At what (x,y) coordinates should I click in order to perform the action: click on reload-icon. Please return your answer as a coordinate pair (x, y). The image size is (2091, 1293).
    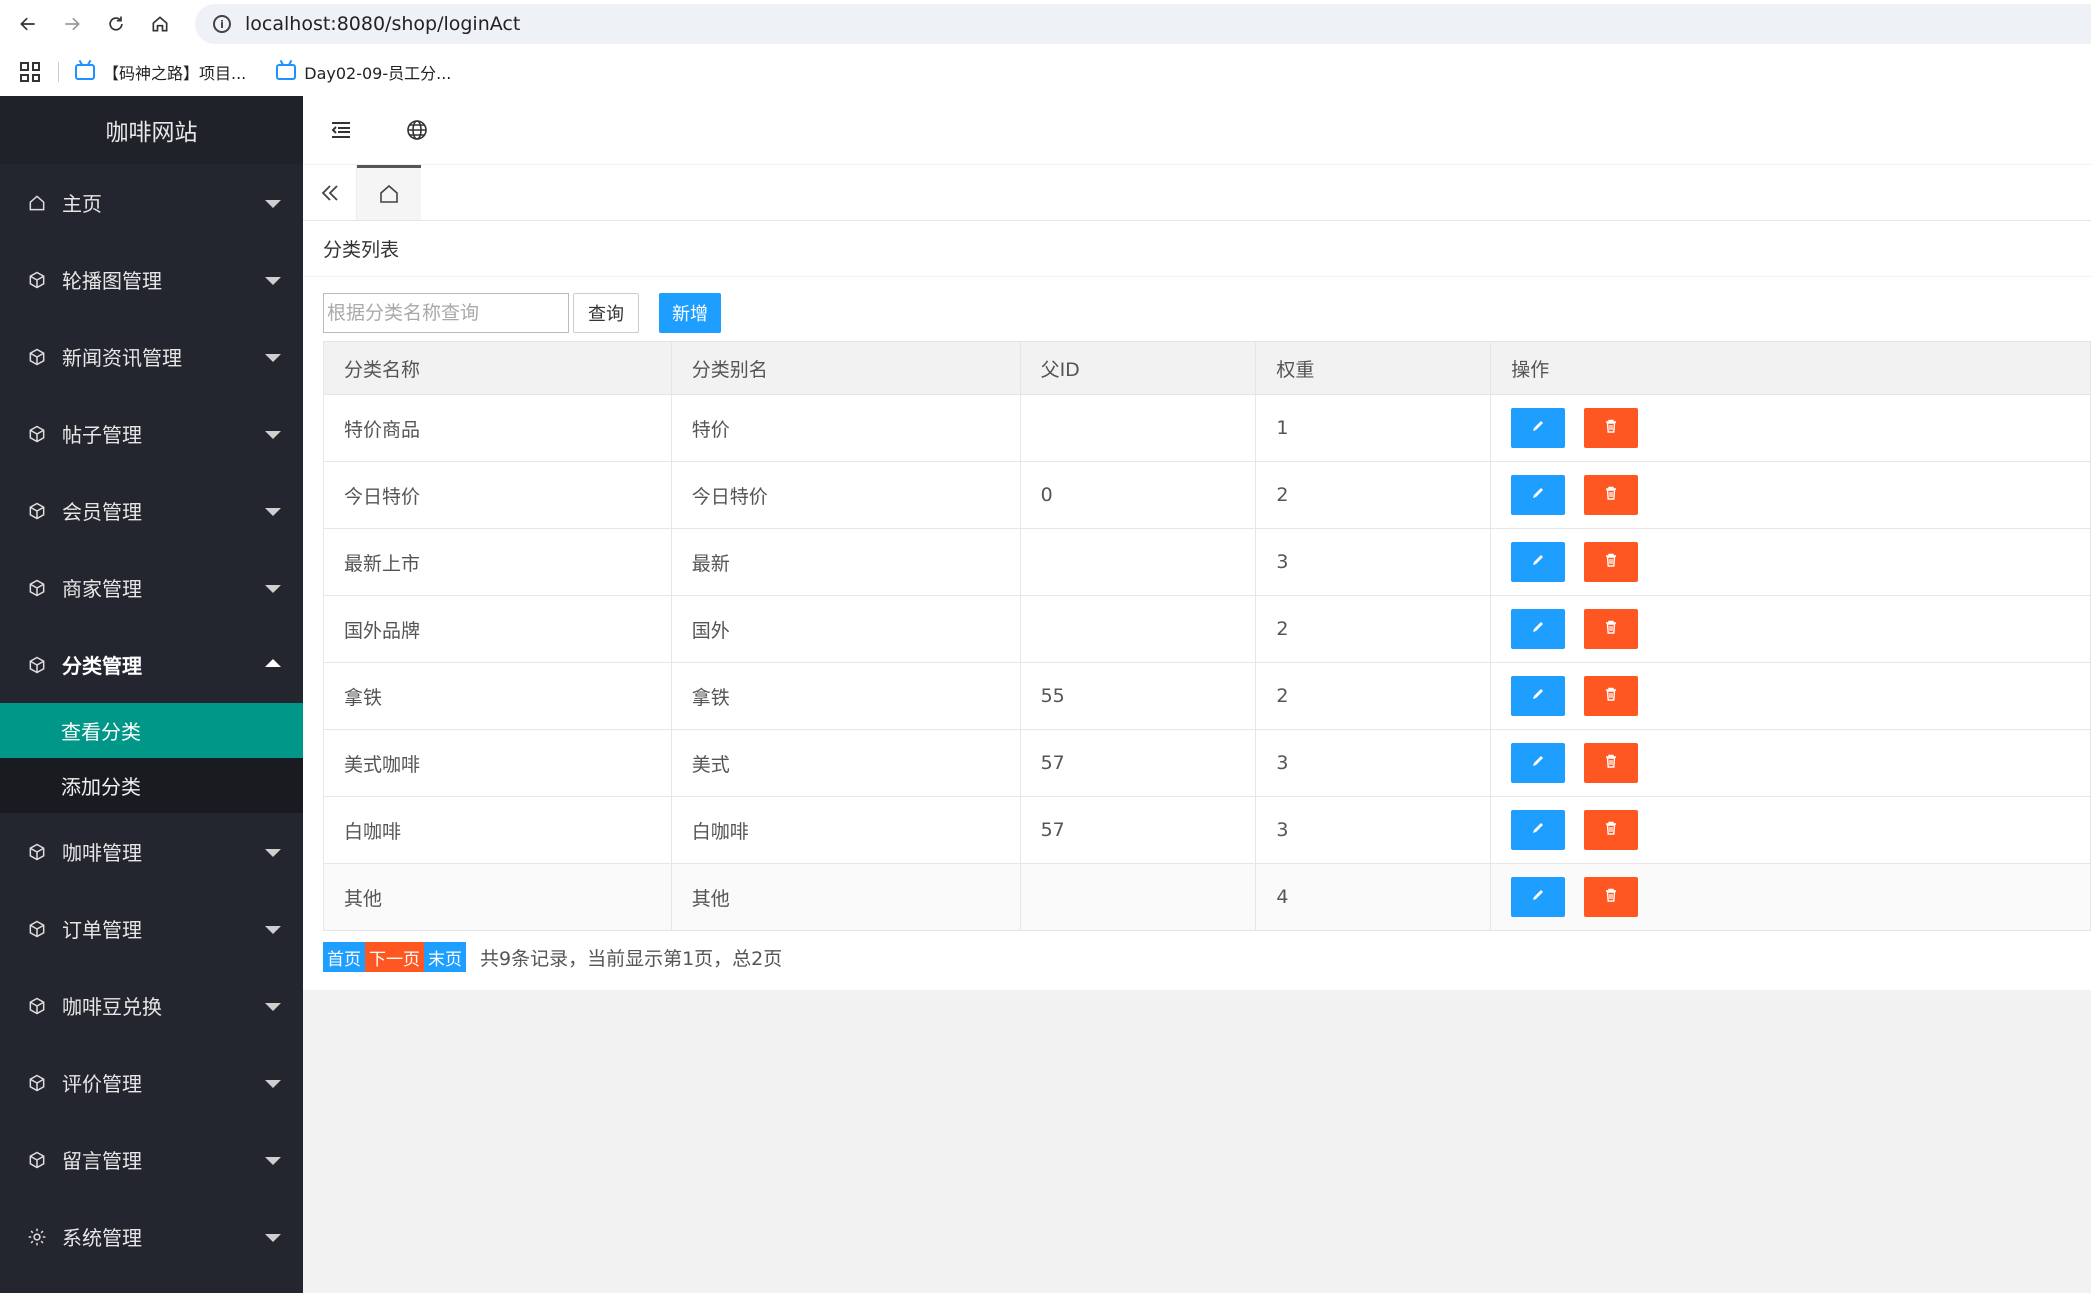
    Looking at the image, I should click on (116, 24).